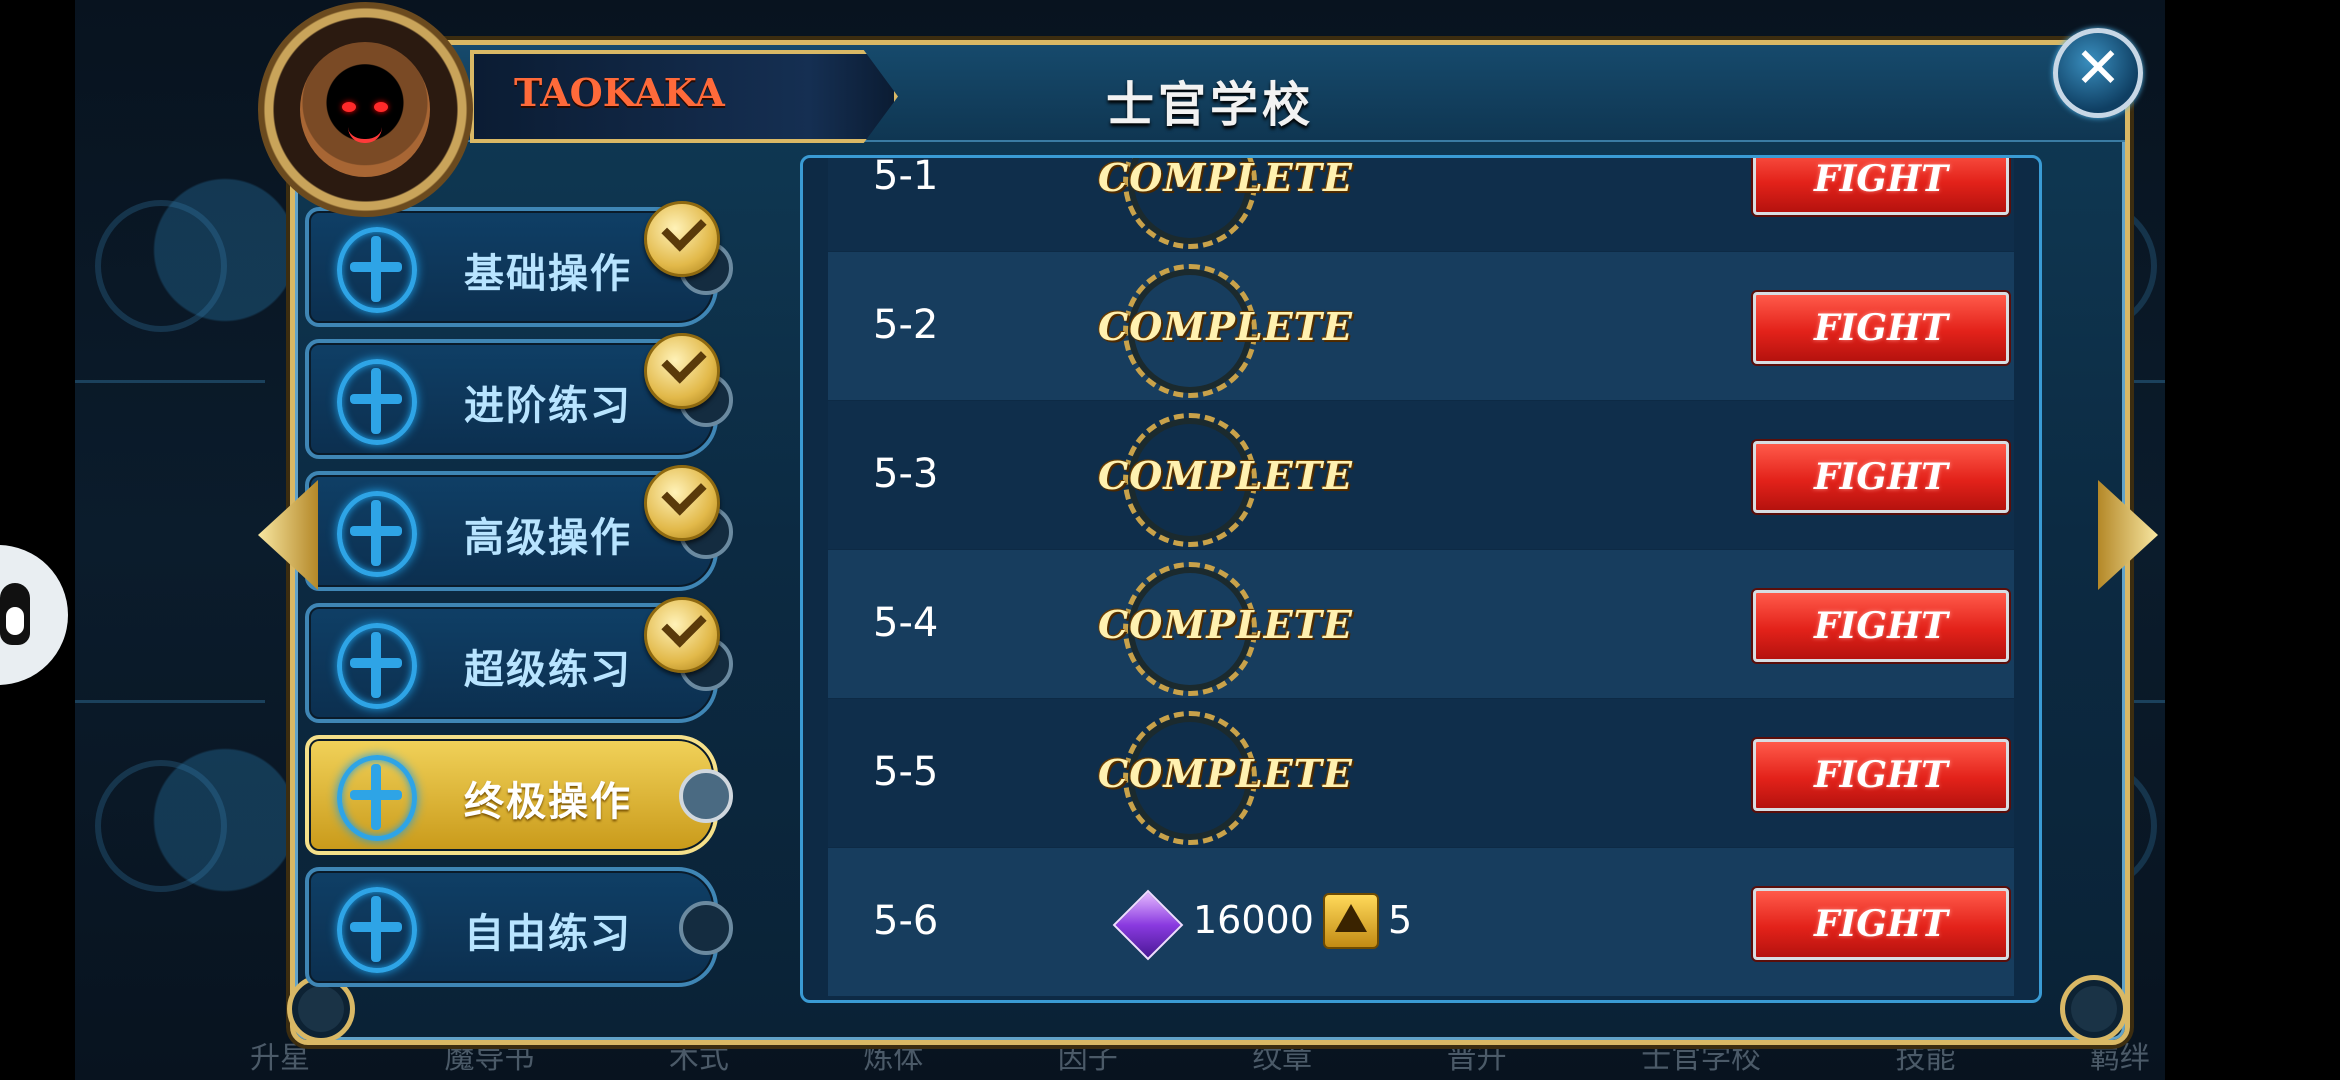 This screenshot has width=2340, height=1080. I want to click on trident-emblem-icon, so click(377, 666).